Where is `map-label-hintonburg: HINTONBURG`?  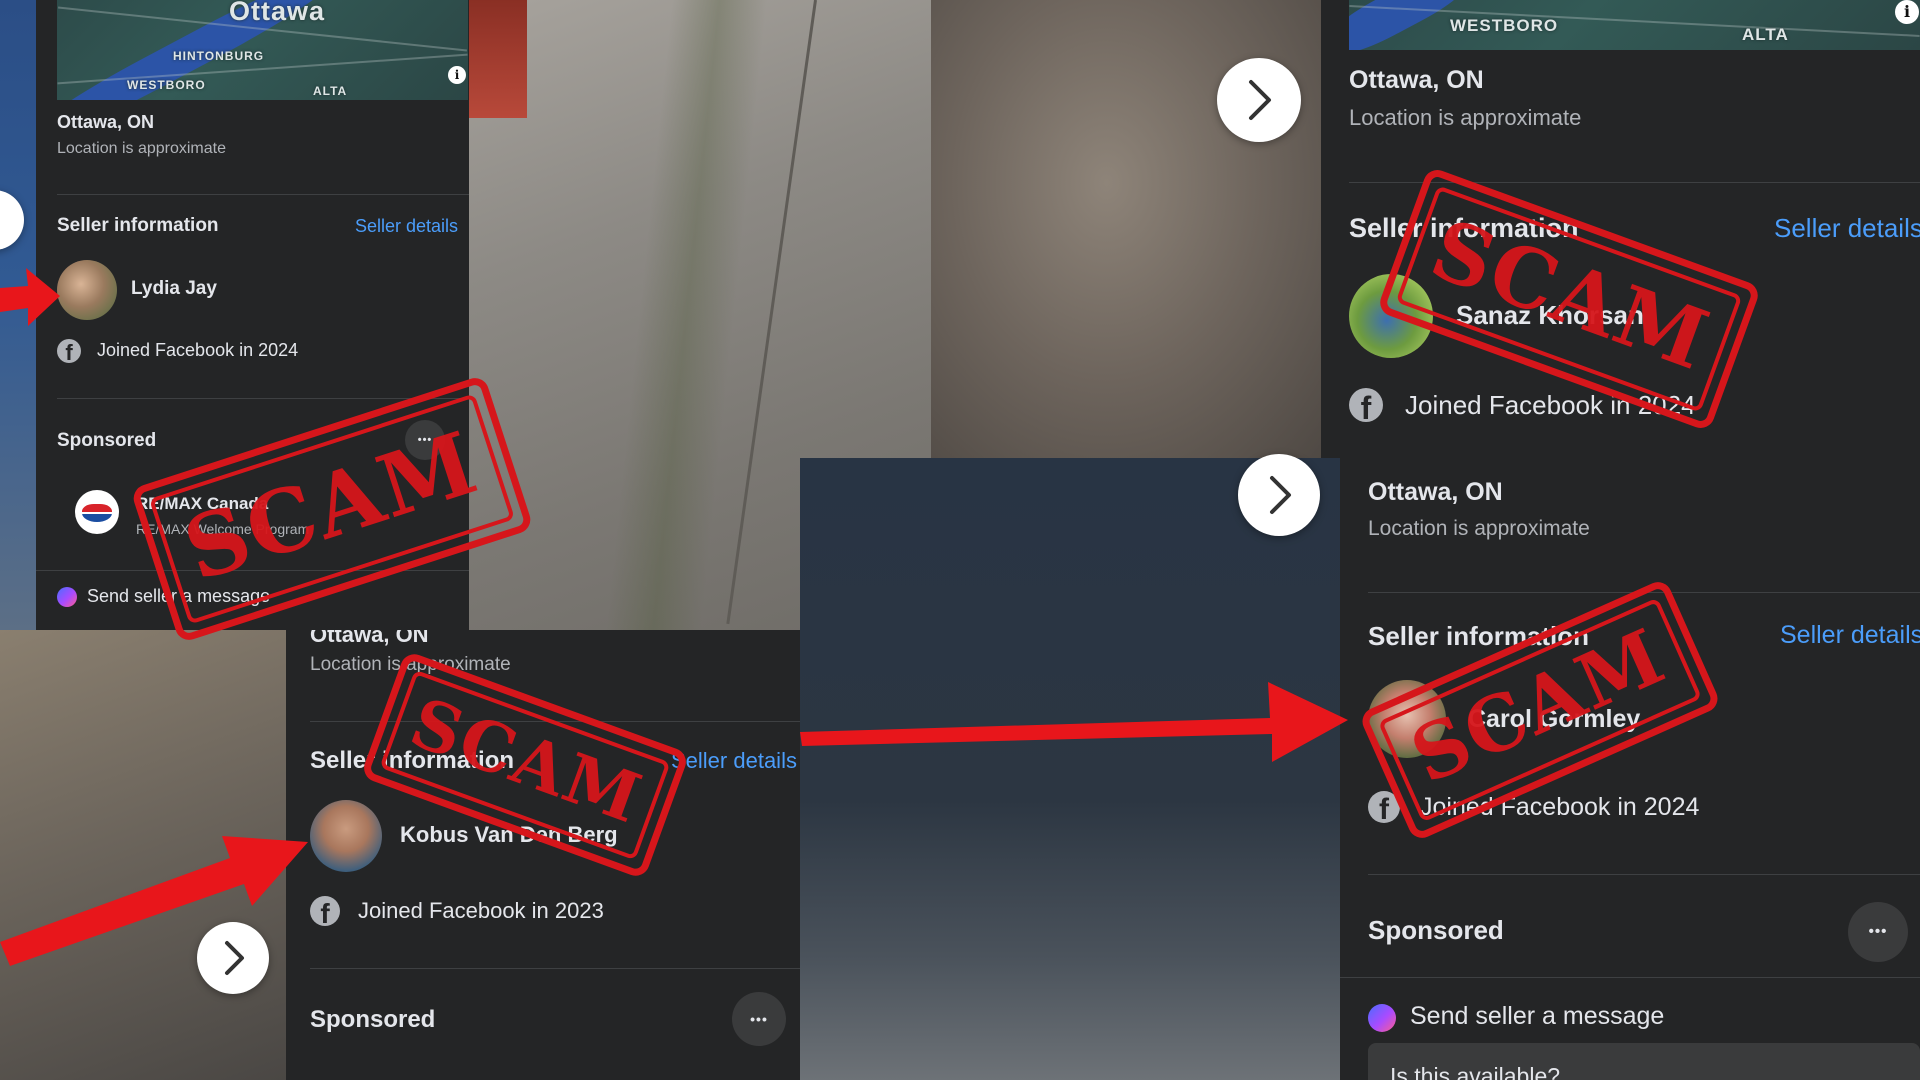
map-label-hintonburg: HINTONBURG is located at coordinates (219, 56).